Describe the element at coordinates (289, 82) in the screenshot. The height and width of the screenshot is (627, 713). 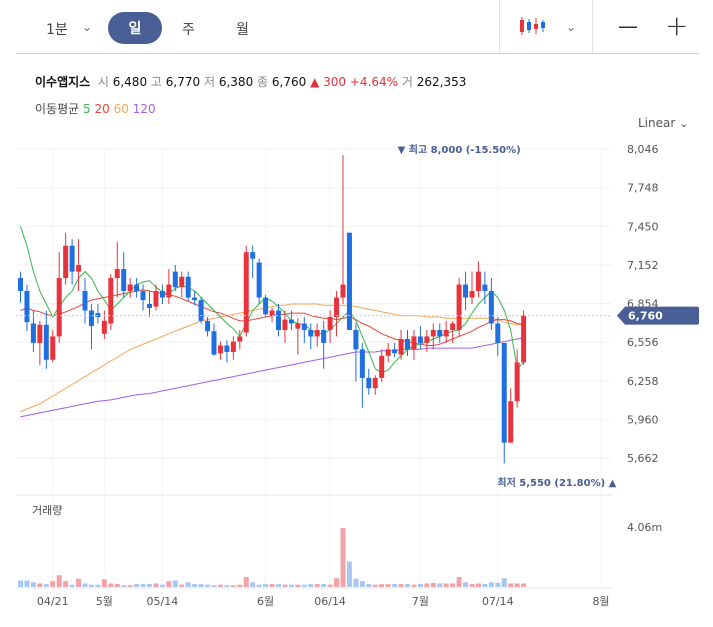
I see `close-value: 6,760` at that location.